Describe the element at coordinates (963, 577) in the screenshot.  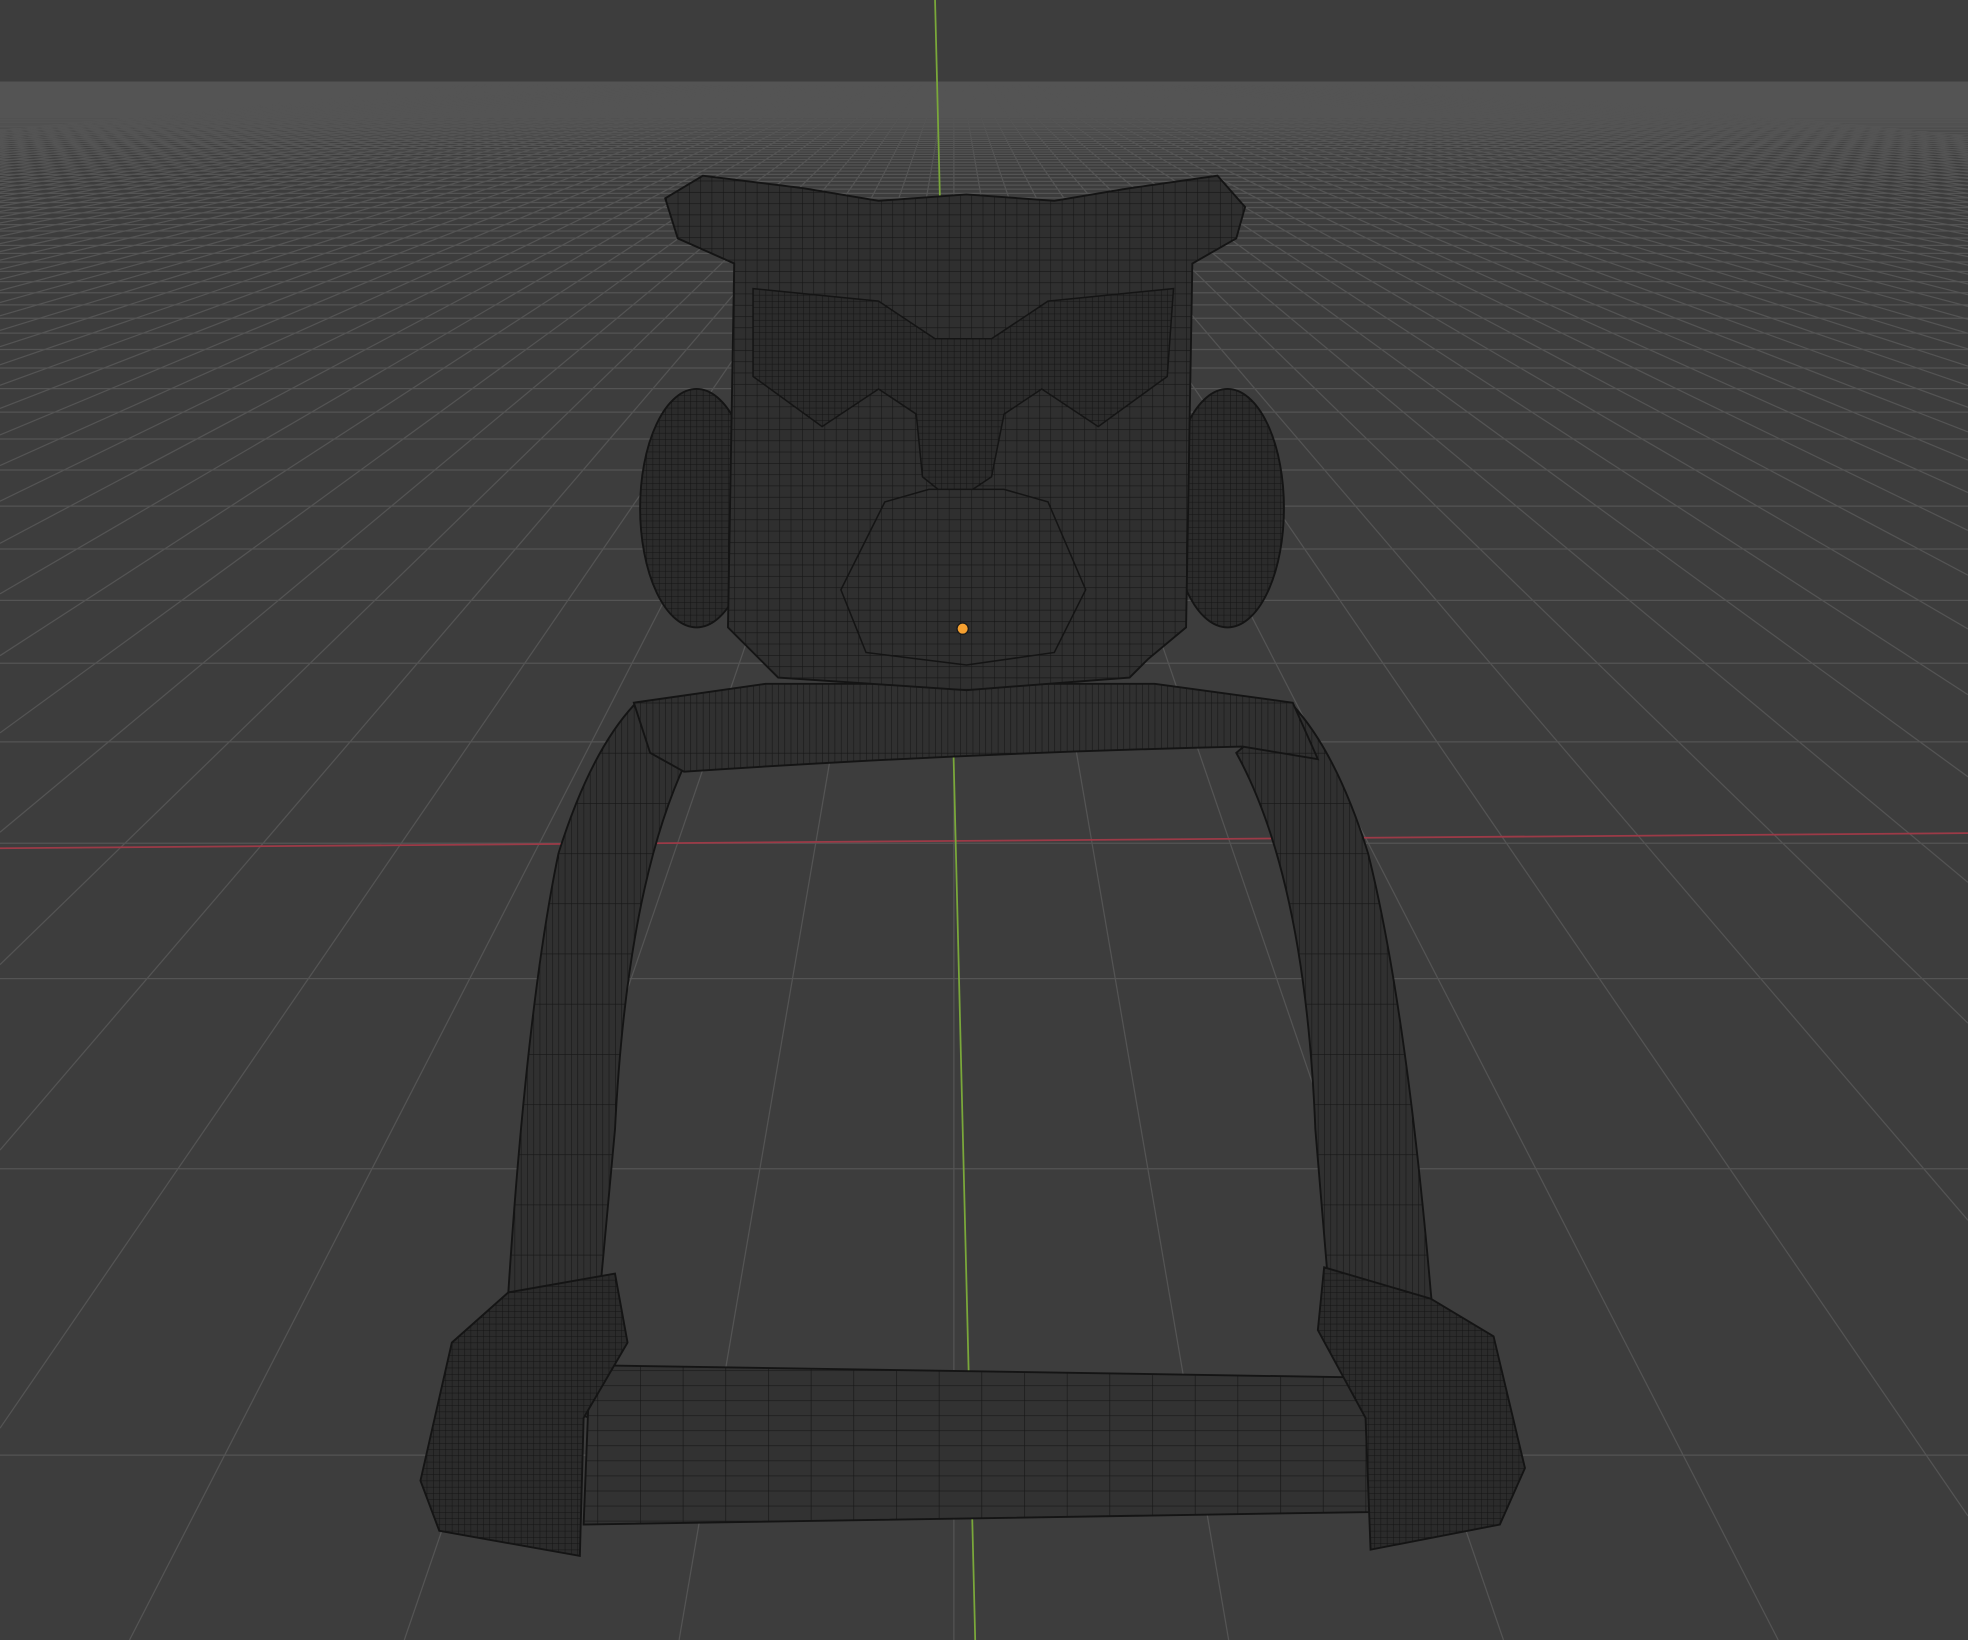
I see `mesh-chin` at that location.